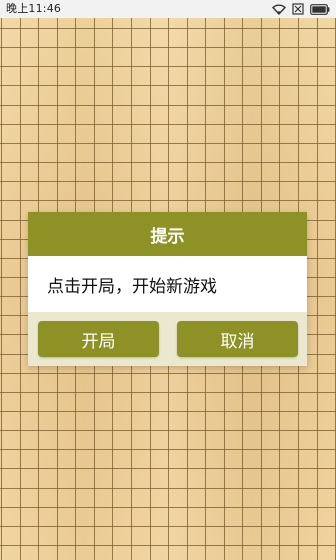 Image resolution: width=336 pixels, height=560 pixels. What do you see at coordinates (298, 9) in the screenshot?
I see `sim-off-icon` at bounding box center [298, 9].